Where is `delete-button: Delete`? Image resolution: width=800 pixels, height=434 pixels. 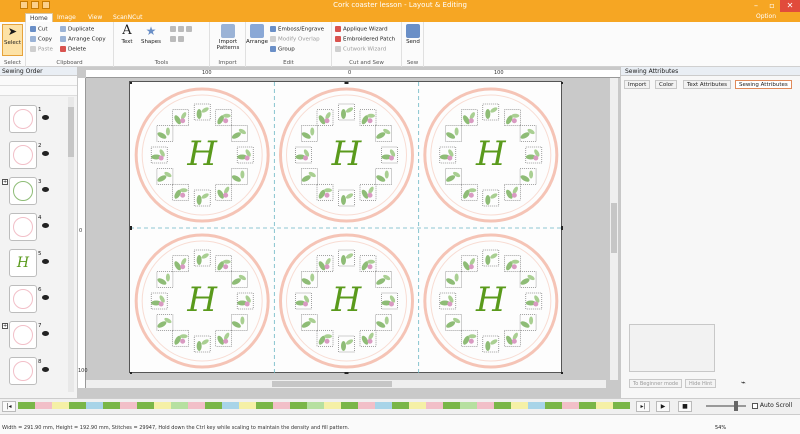
delete-button: Delete is located at coordinates (73, 49).